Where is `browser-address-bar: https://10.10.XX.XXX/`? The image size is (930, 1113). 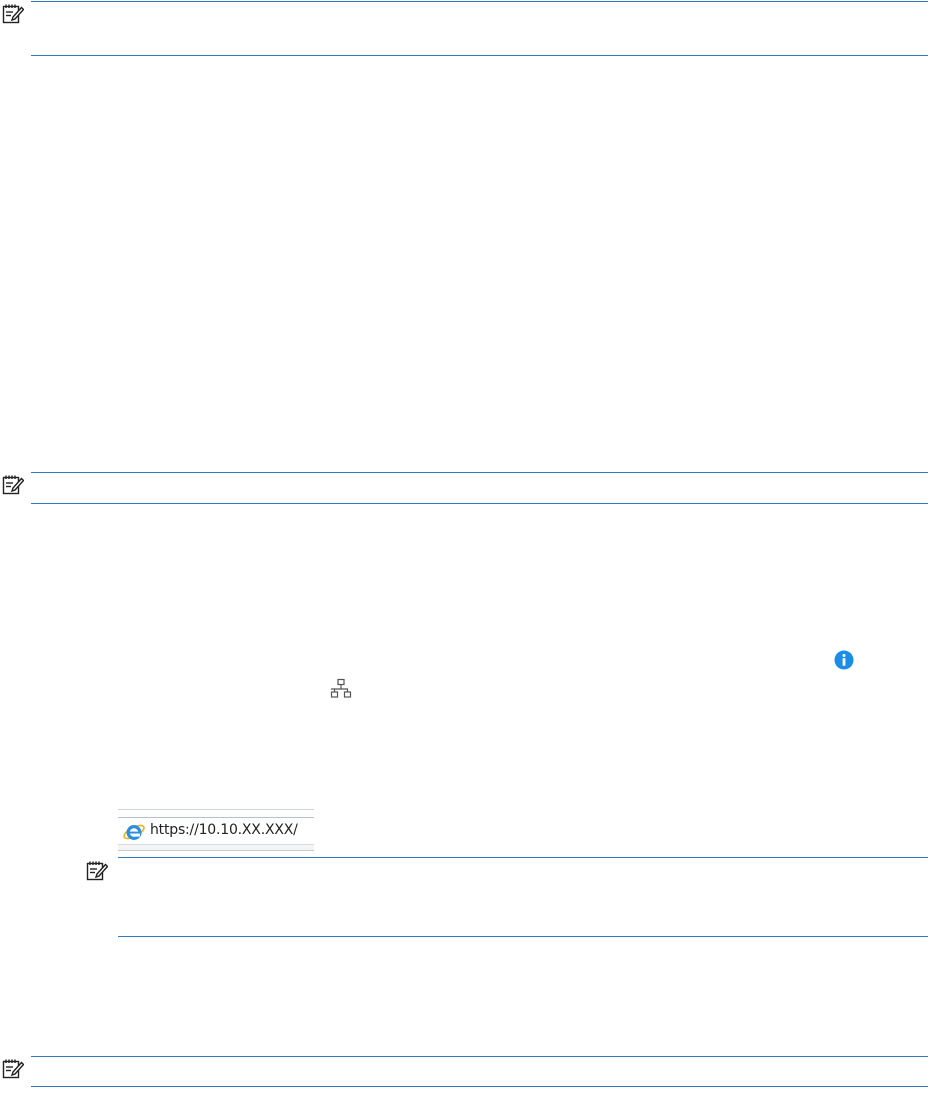 browser-address-bar: https://10.10.XX.XXX/ is located at coordinates (216, 830).